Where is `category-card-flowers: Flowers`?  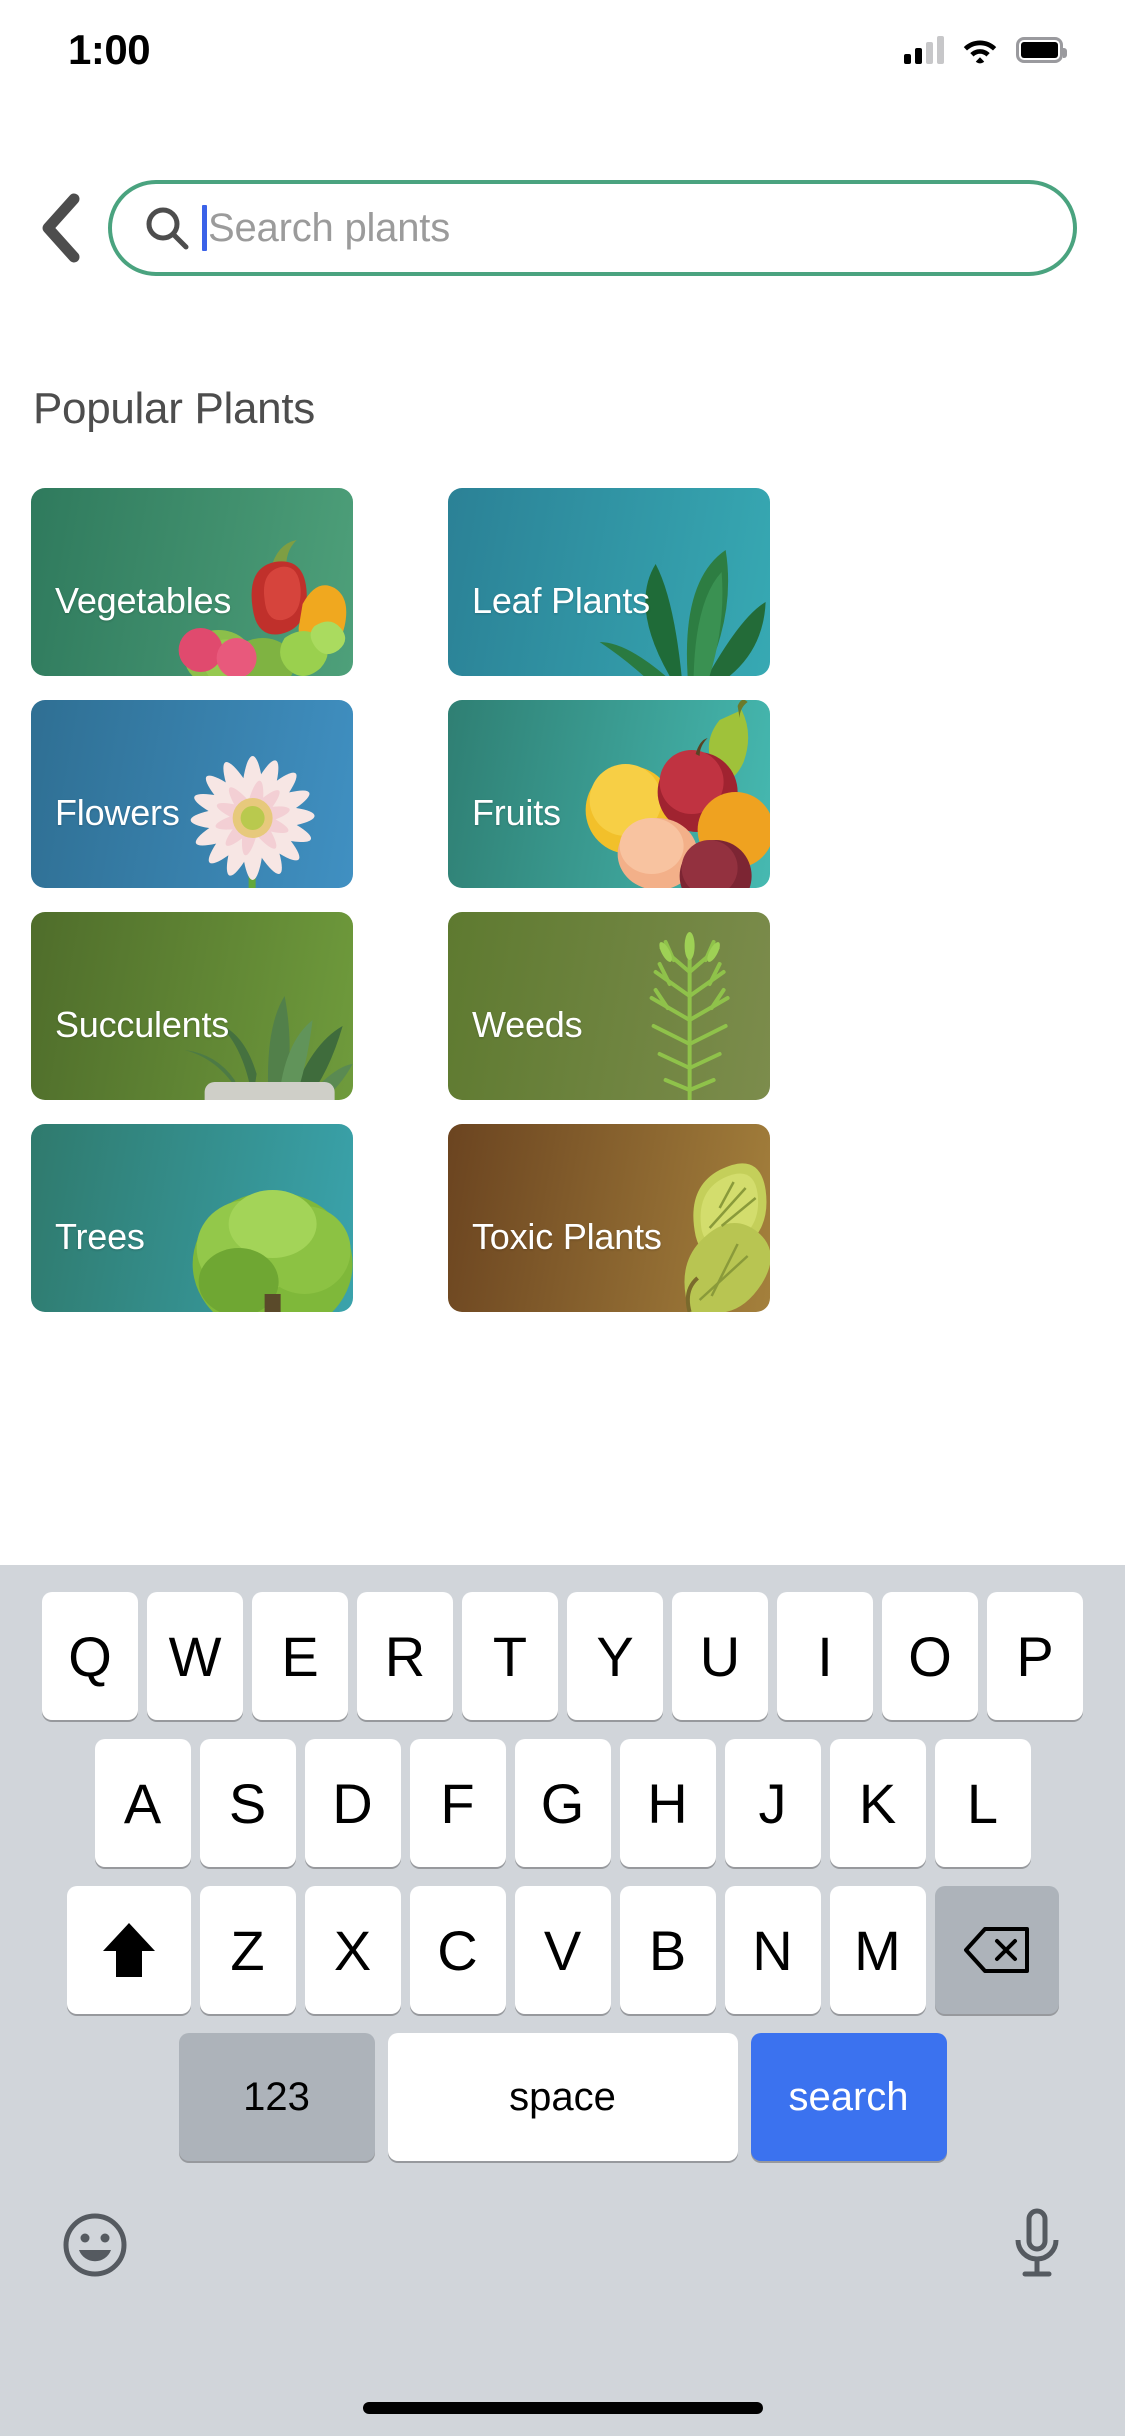
category-card-flowers: Flowers is located at coordinates (192, 794).